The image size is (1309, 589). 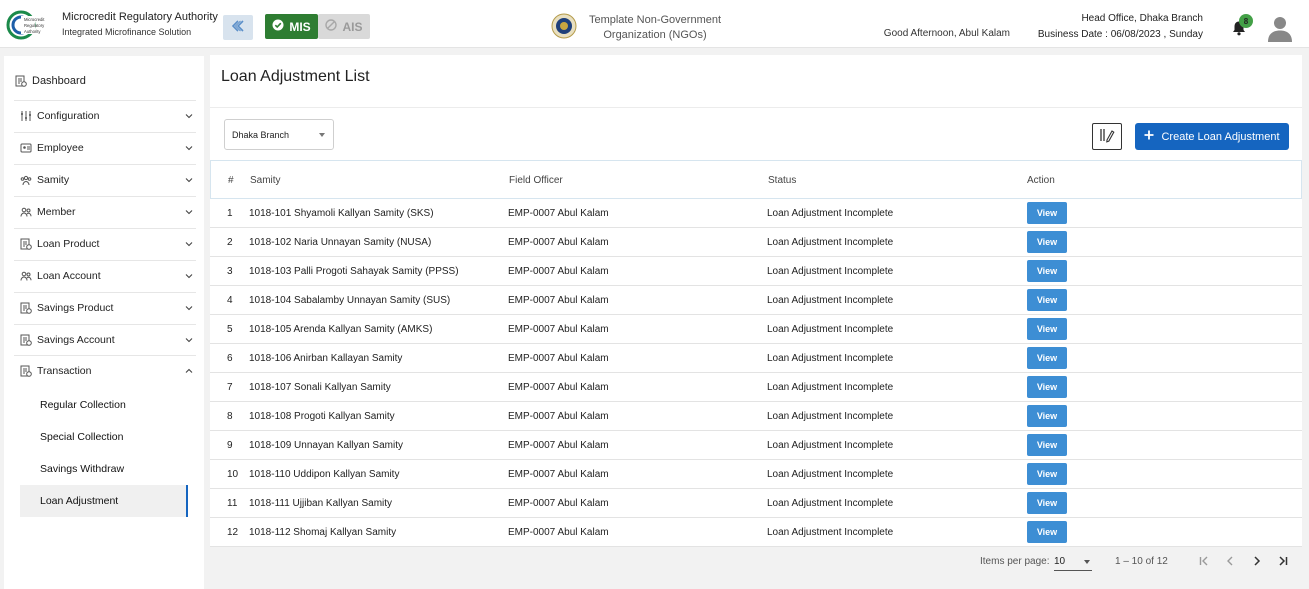 What do you see at coordinates (105, 275) in the screenshot?
I see `sidebar-item-loan-account: Loan Account` at bounding box center [105, 275].